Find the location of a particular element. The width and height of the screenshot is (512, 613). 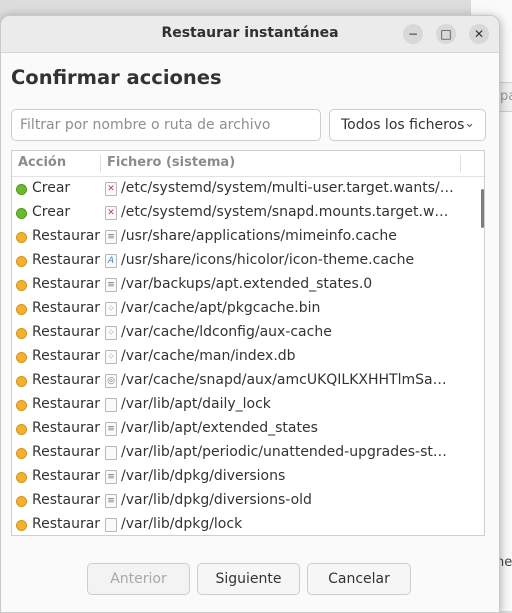

table-row: Restaurar ⁘ /var/cache/apt/pkgcache.bin is located at coordinates (248, 309).